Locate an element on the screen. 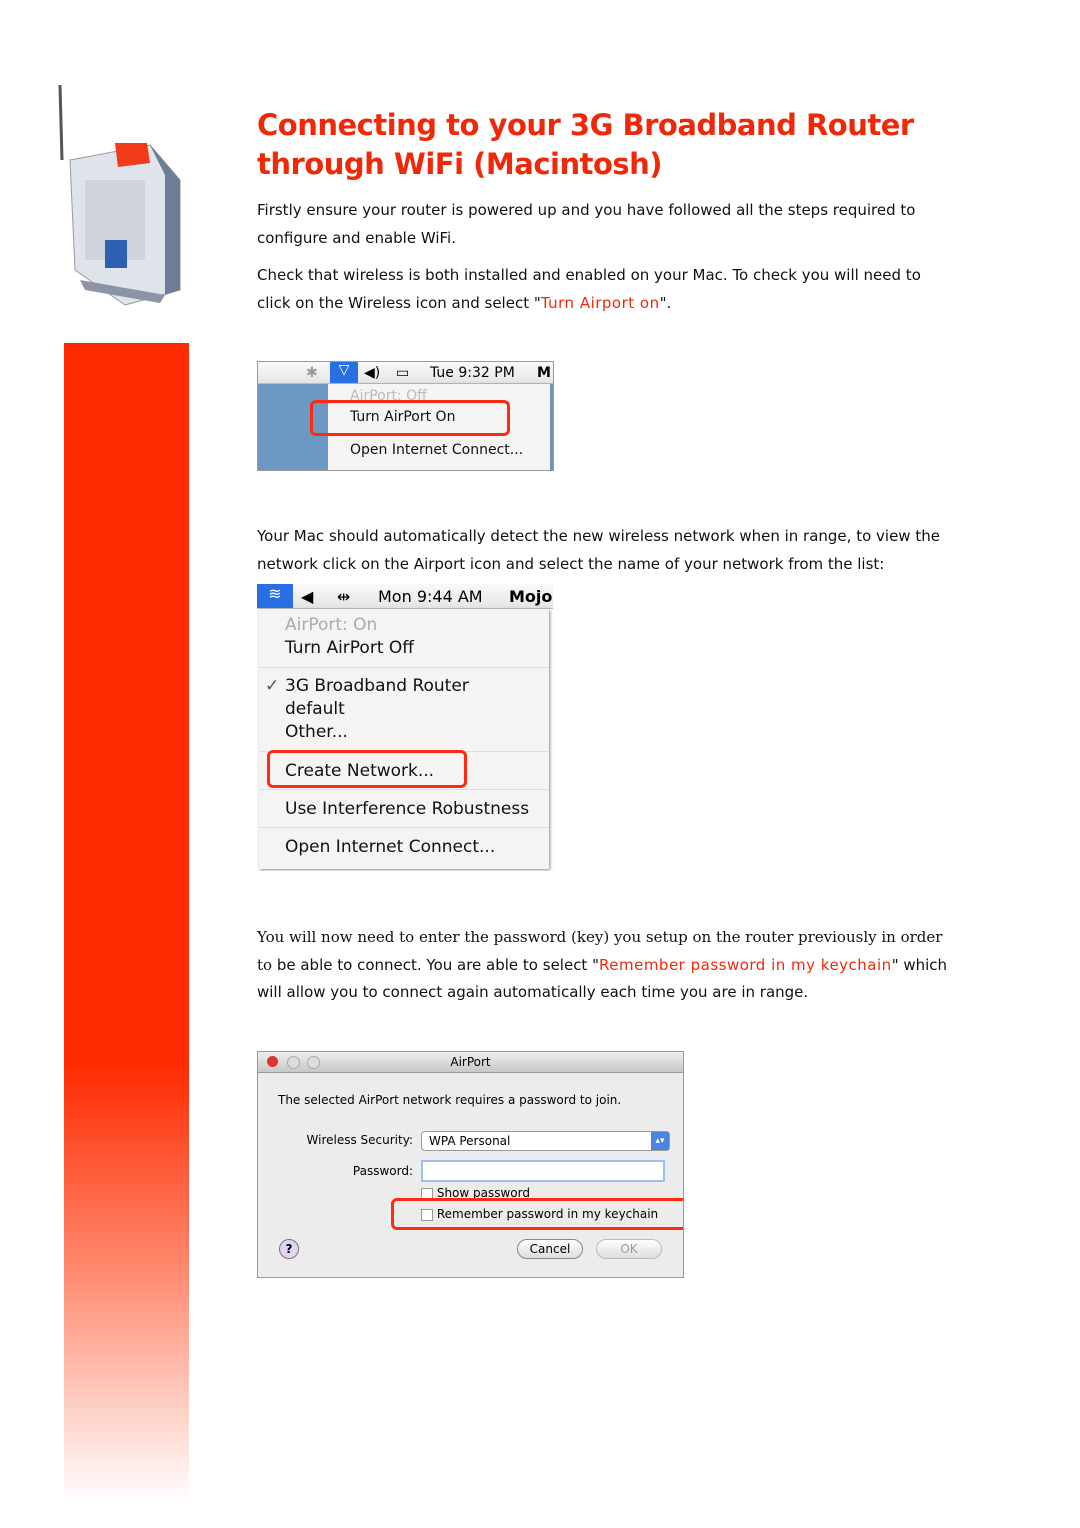 The width and height of the screenshot is (1080, 1528). password-input is located at coordinates (543, 1171).